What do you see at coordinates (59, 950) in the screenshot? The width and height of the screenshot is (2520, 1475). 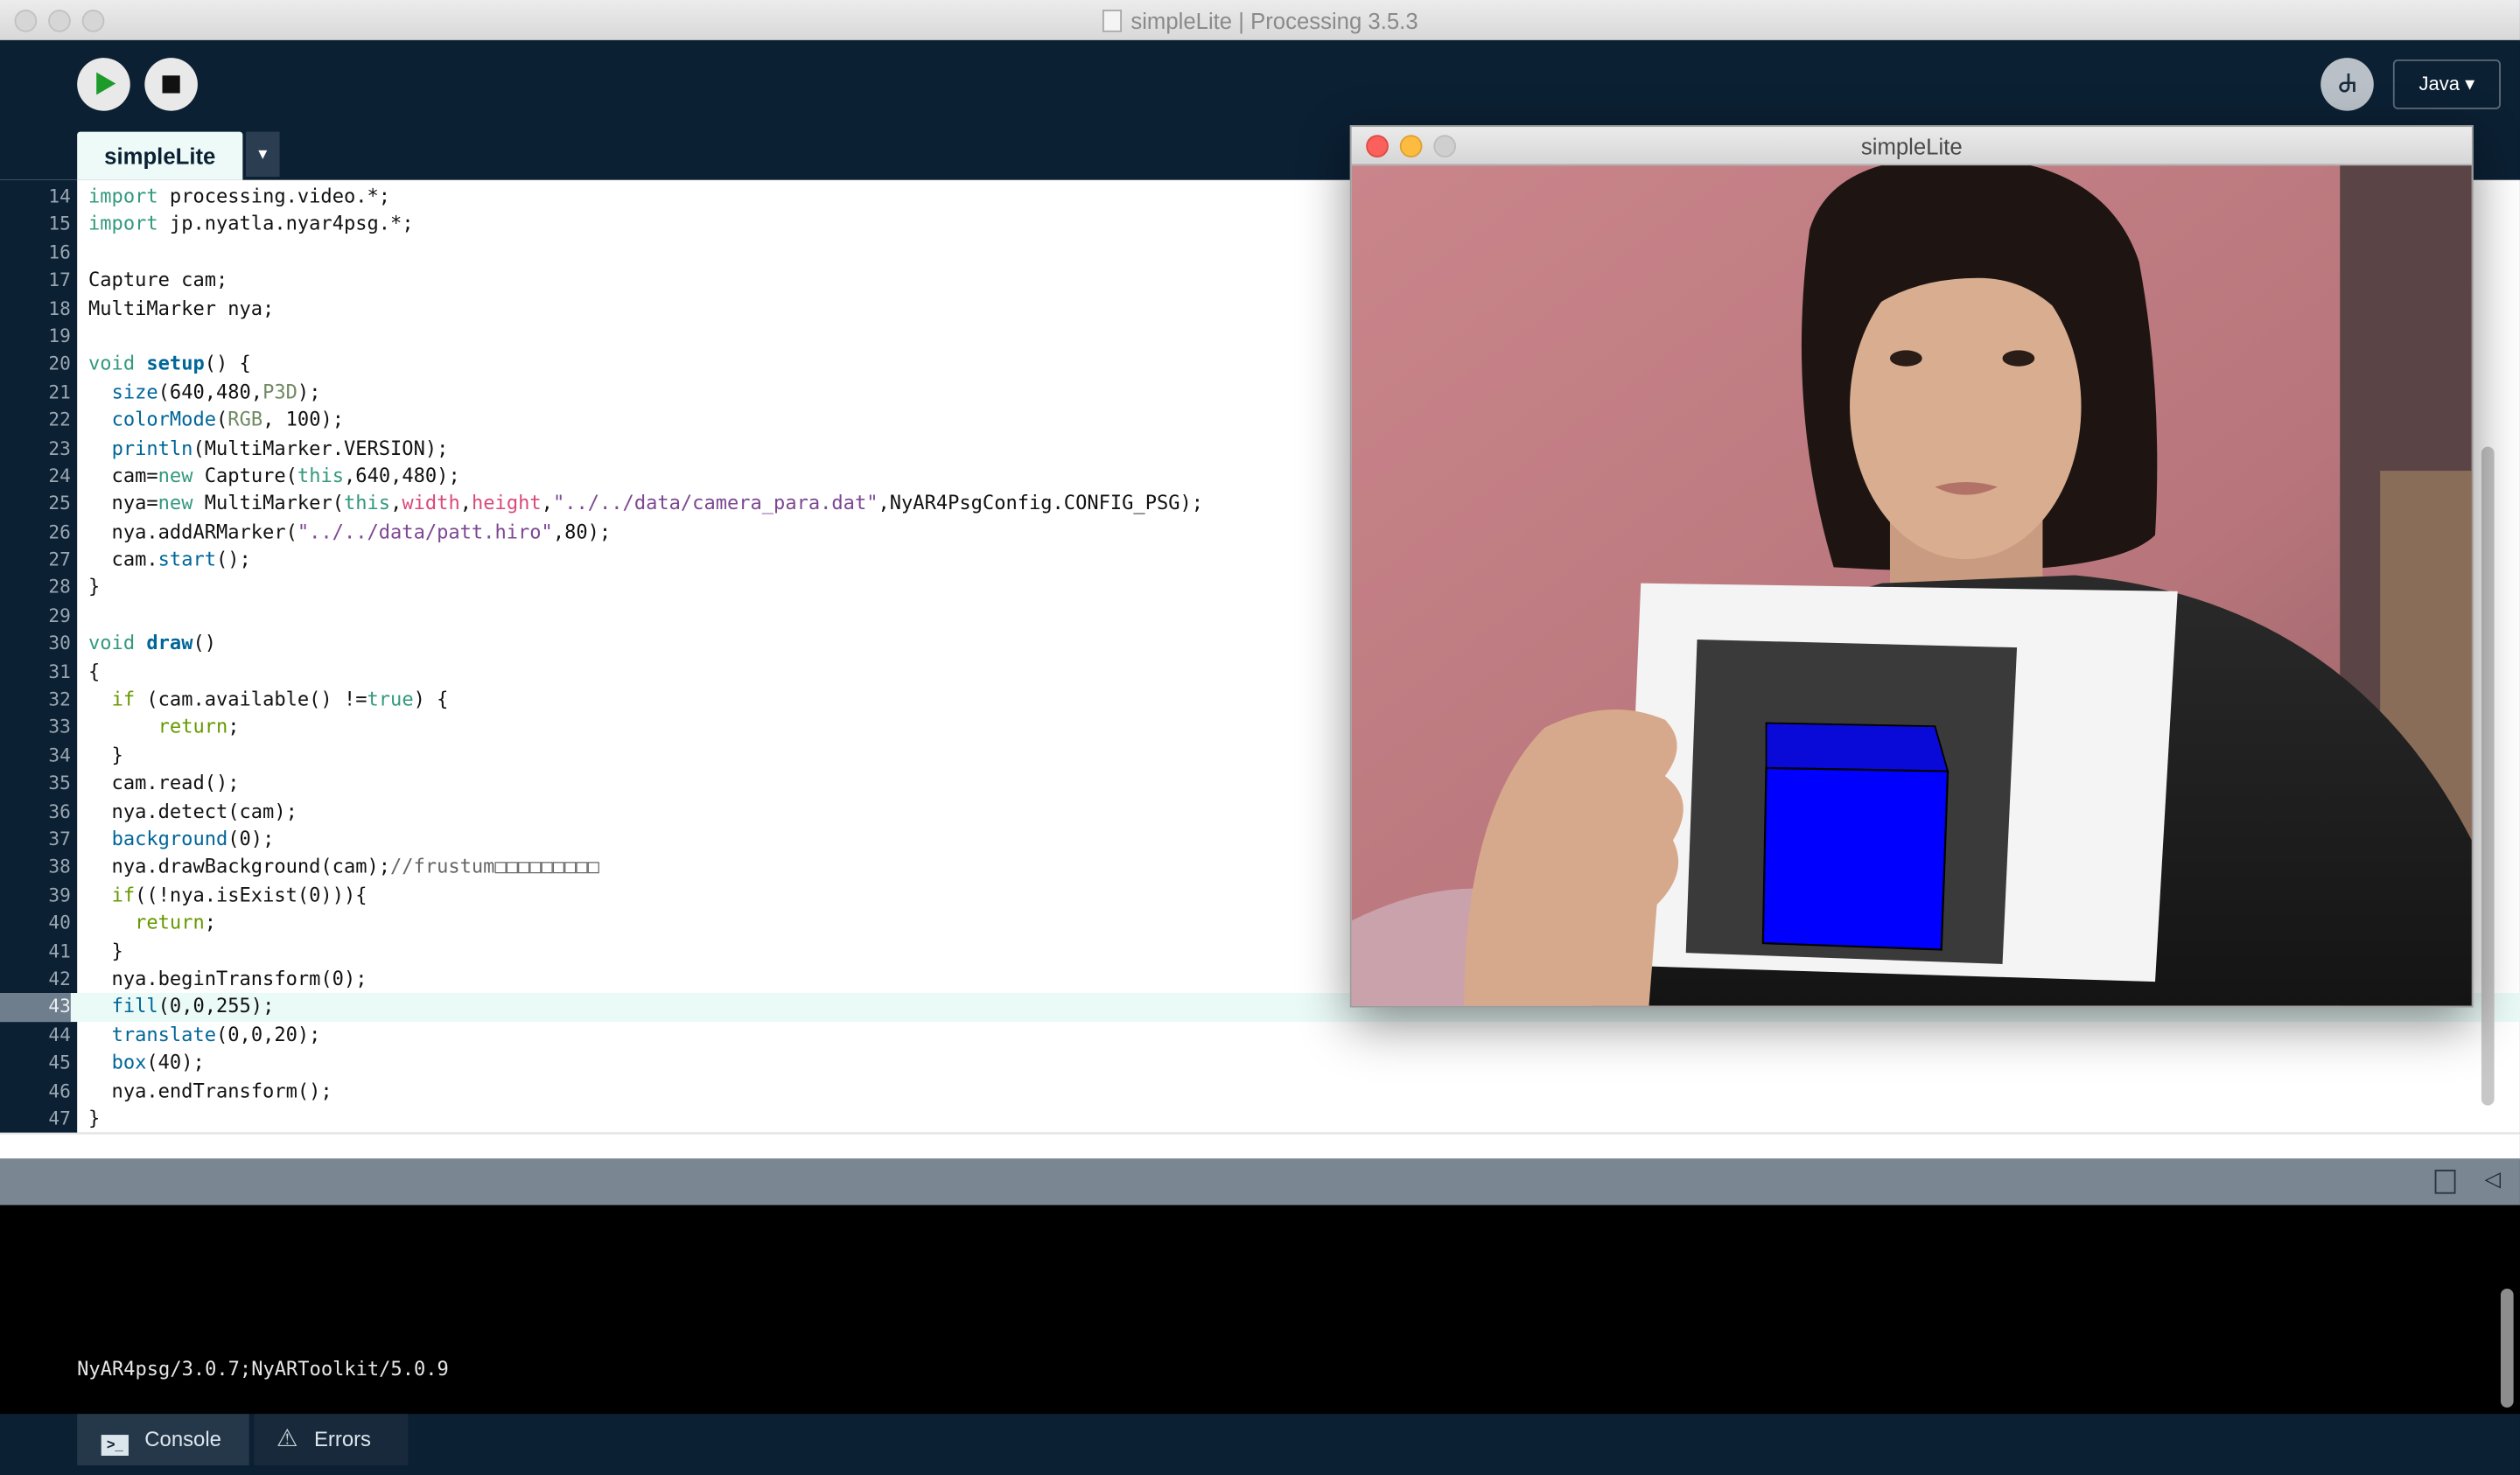 I see `line-number: 41` at bounding box center [59, 950].